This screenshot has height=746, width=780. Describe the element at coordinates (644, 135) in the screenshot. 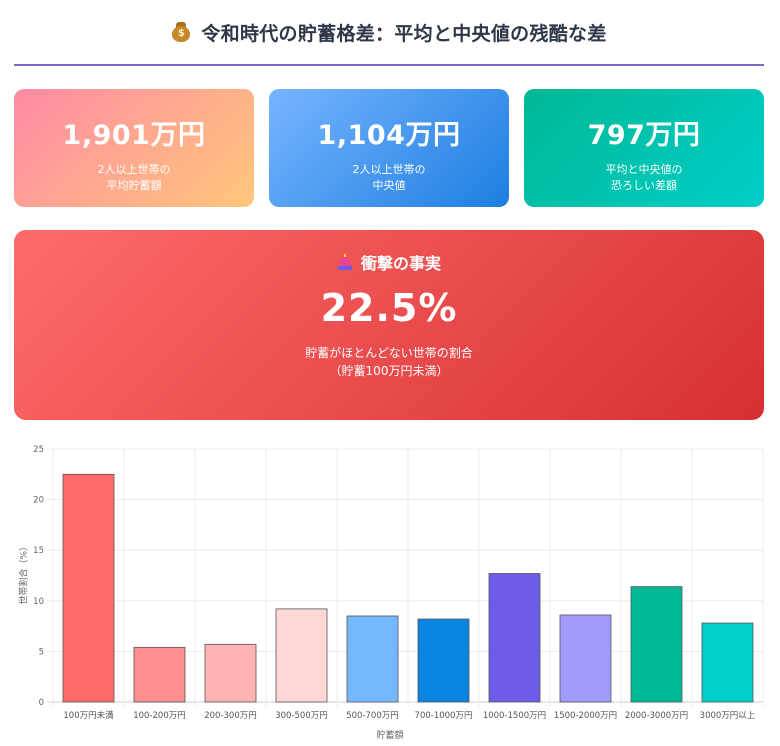

I see `difference-value: 797万円` at that location.